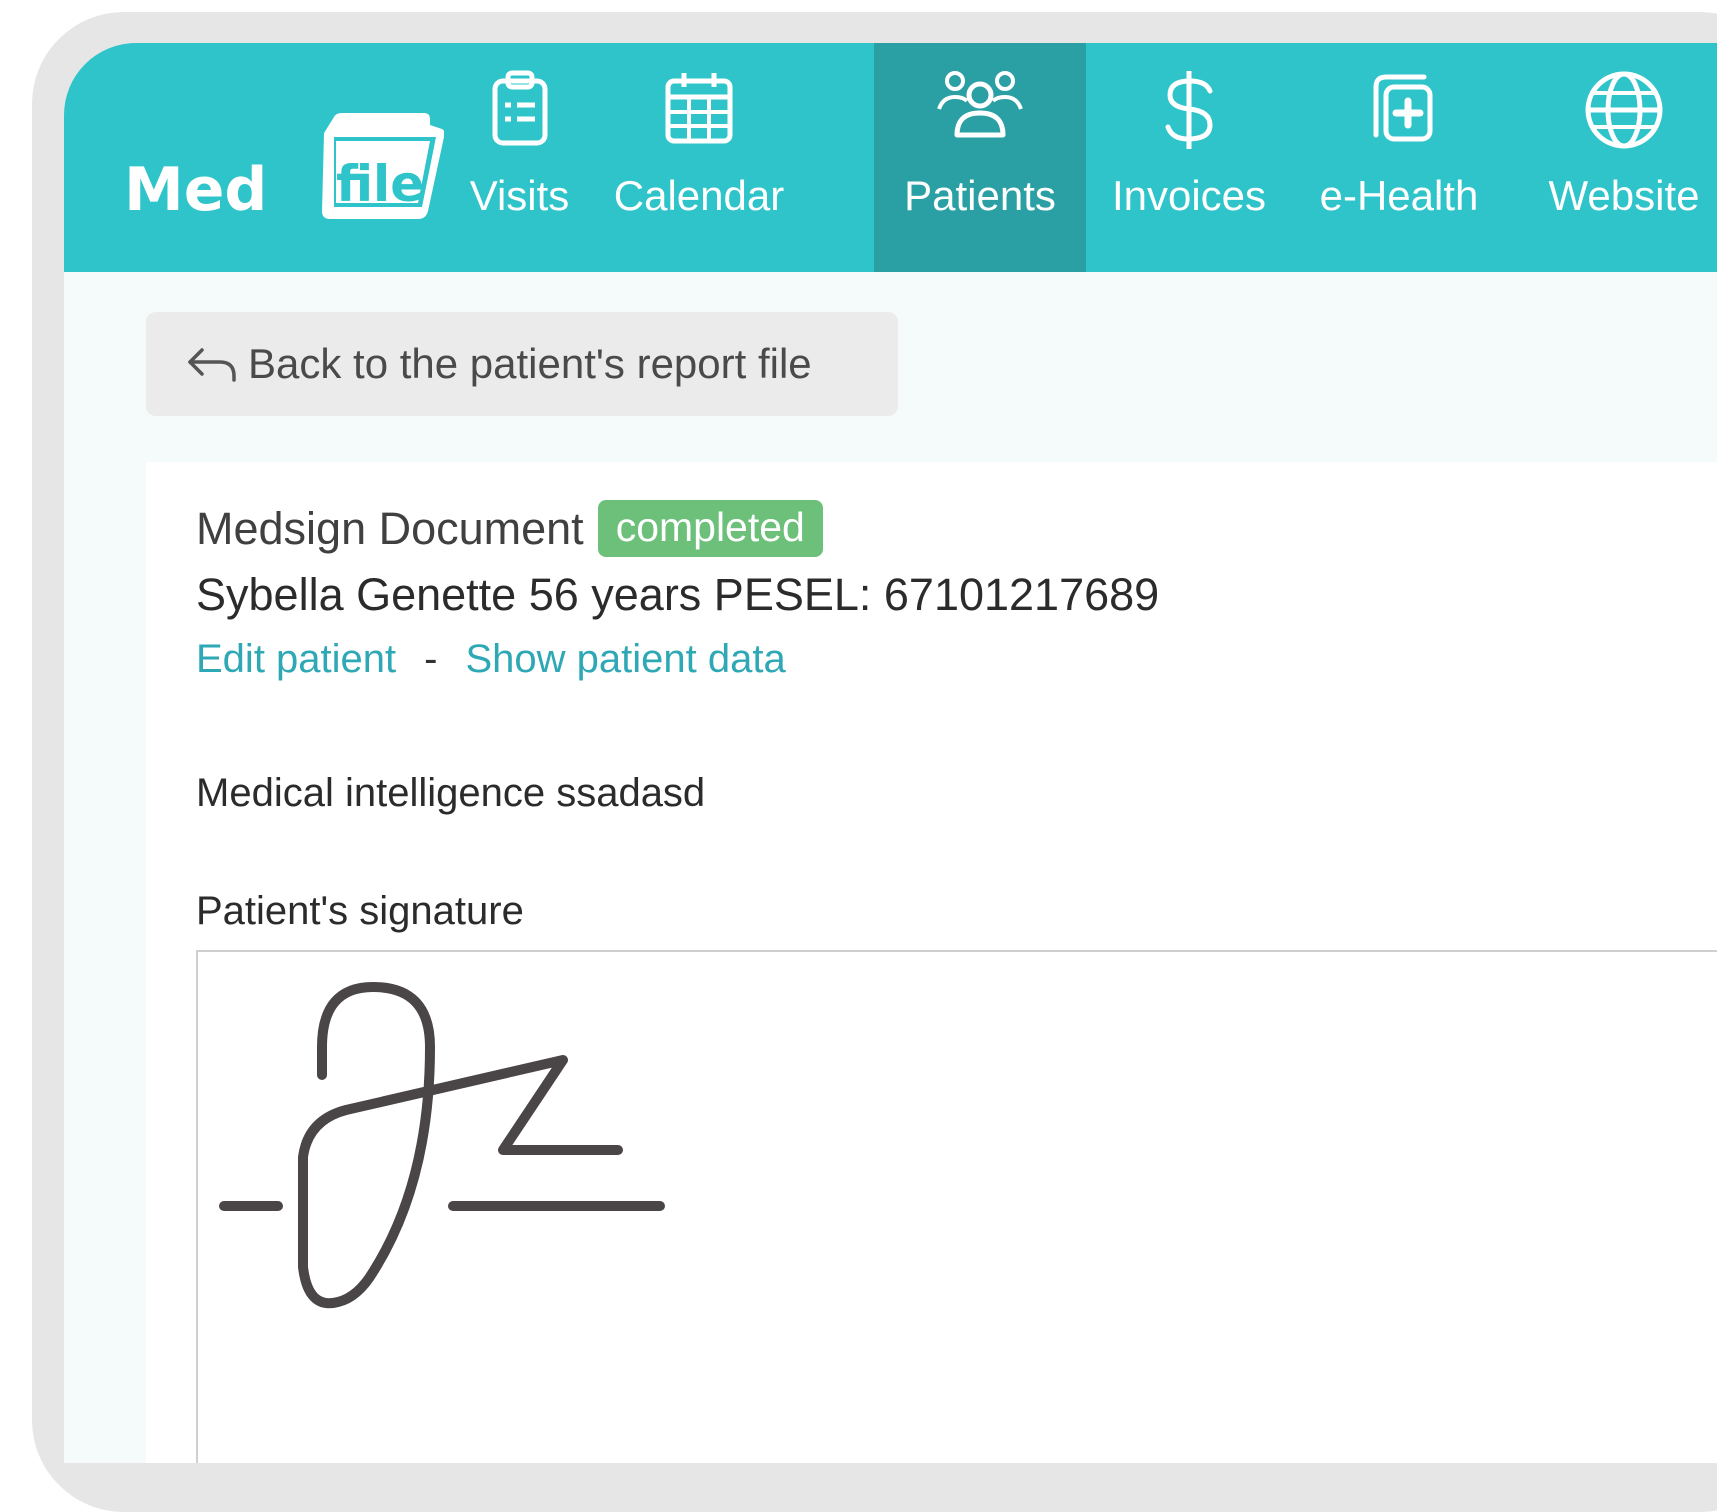 The image size is (1717, 1512). I want to click on back-to-report-button: Back to the patient's report file, so click(522, 364).